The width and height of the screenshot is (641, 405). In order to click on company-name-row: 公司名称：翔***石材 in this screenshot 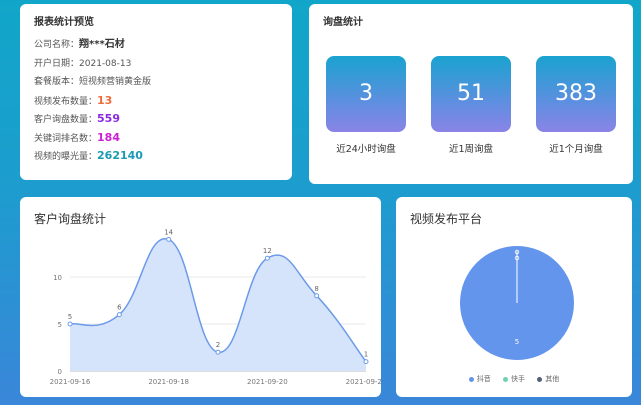, I will do `click(92, 45)`.